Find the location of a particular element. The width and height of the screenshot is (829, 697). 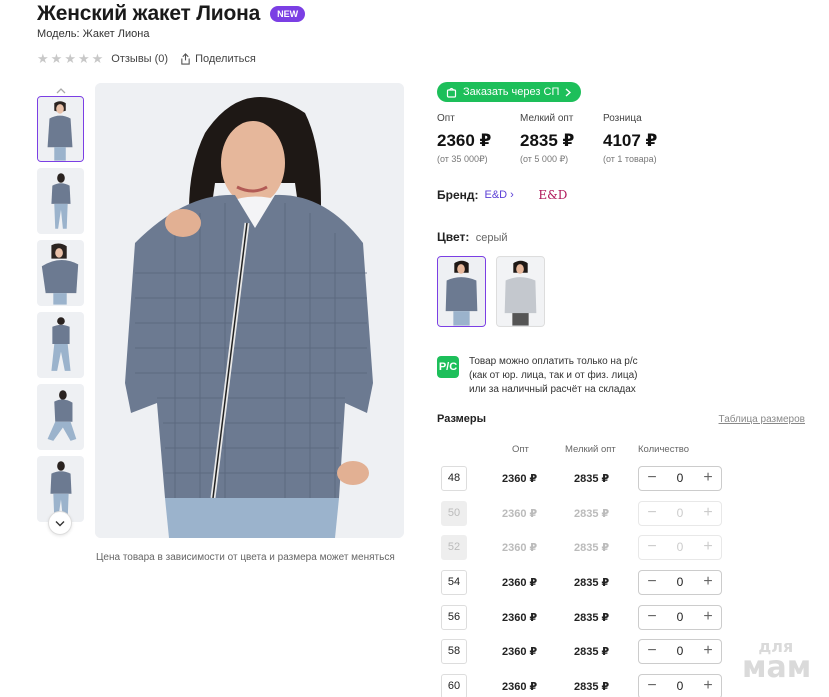

price-value: 4107 ₽ is located at coordinates (630, 140).